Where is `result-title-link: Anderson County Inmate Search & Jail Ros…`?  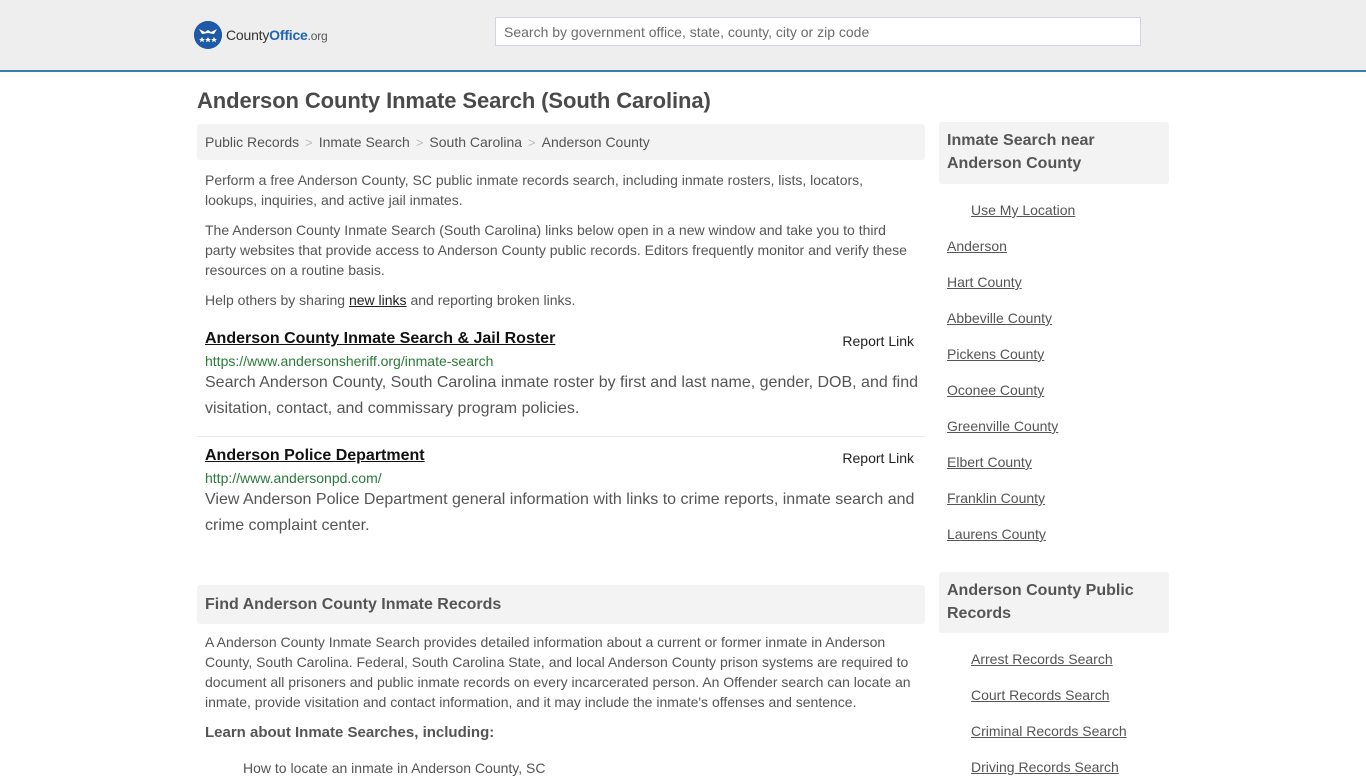
result-title-link: Anderson County Inmate Search & Jail Ros… is located at coordinates (380, 339).